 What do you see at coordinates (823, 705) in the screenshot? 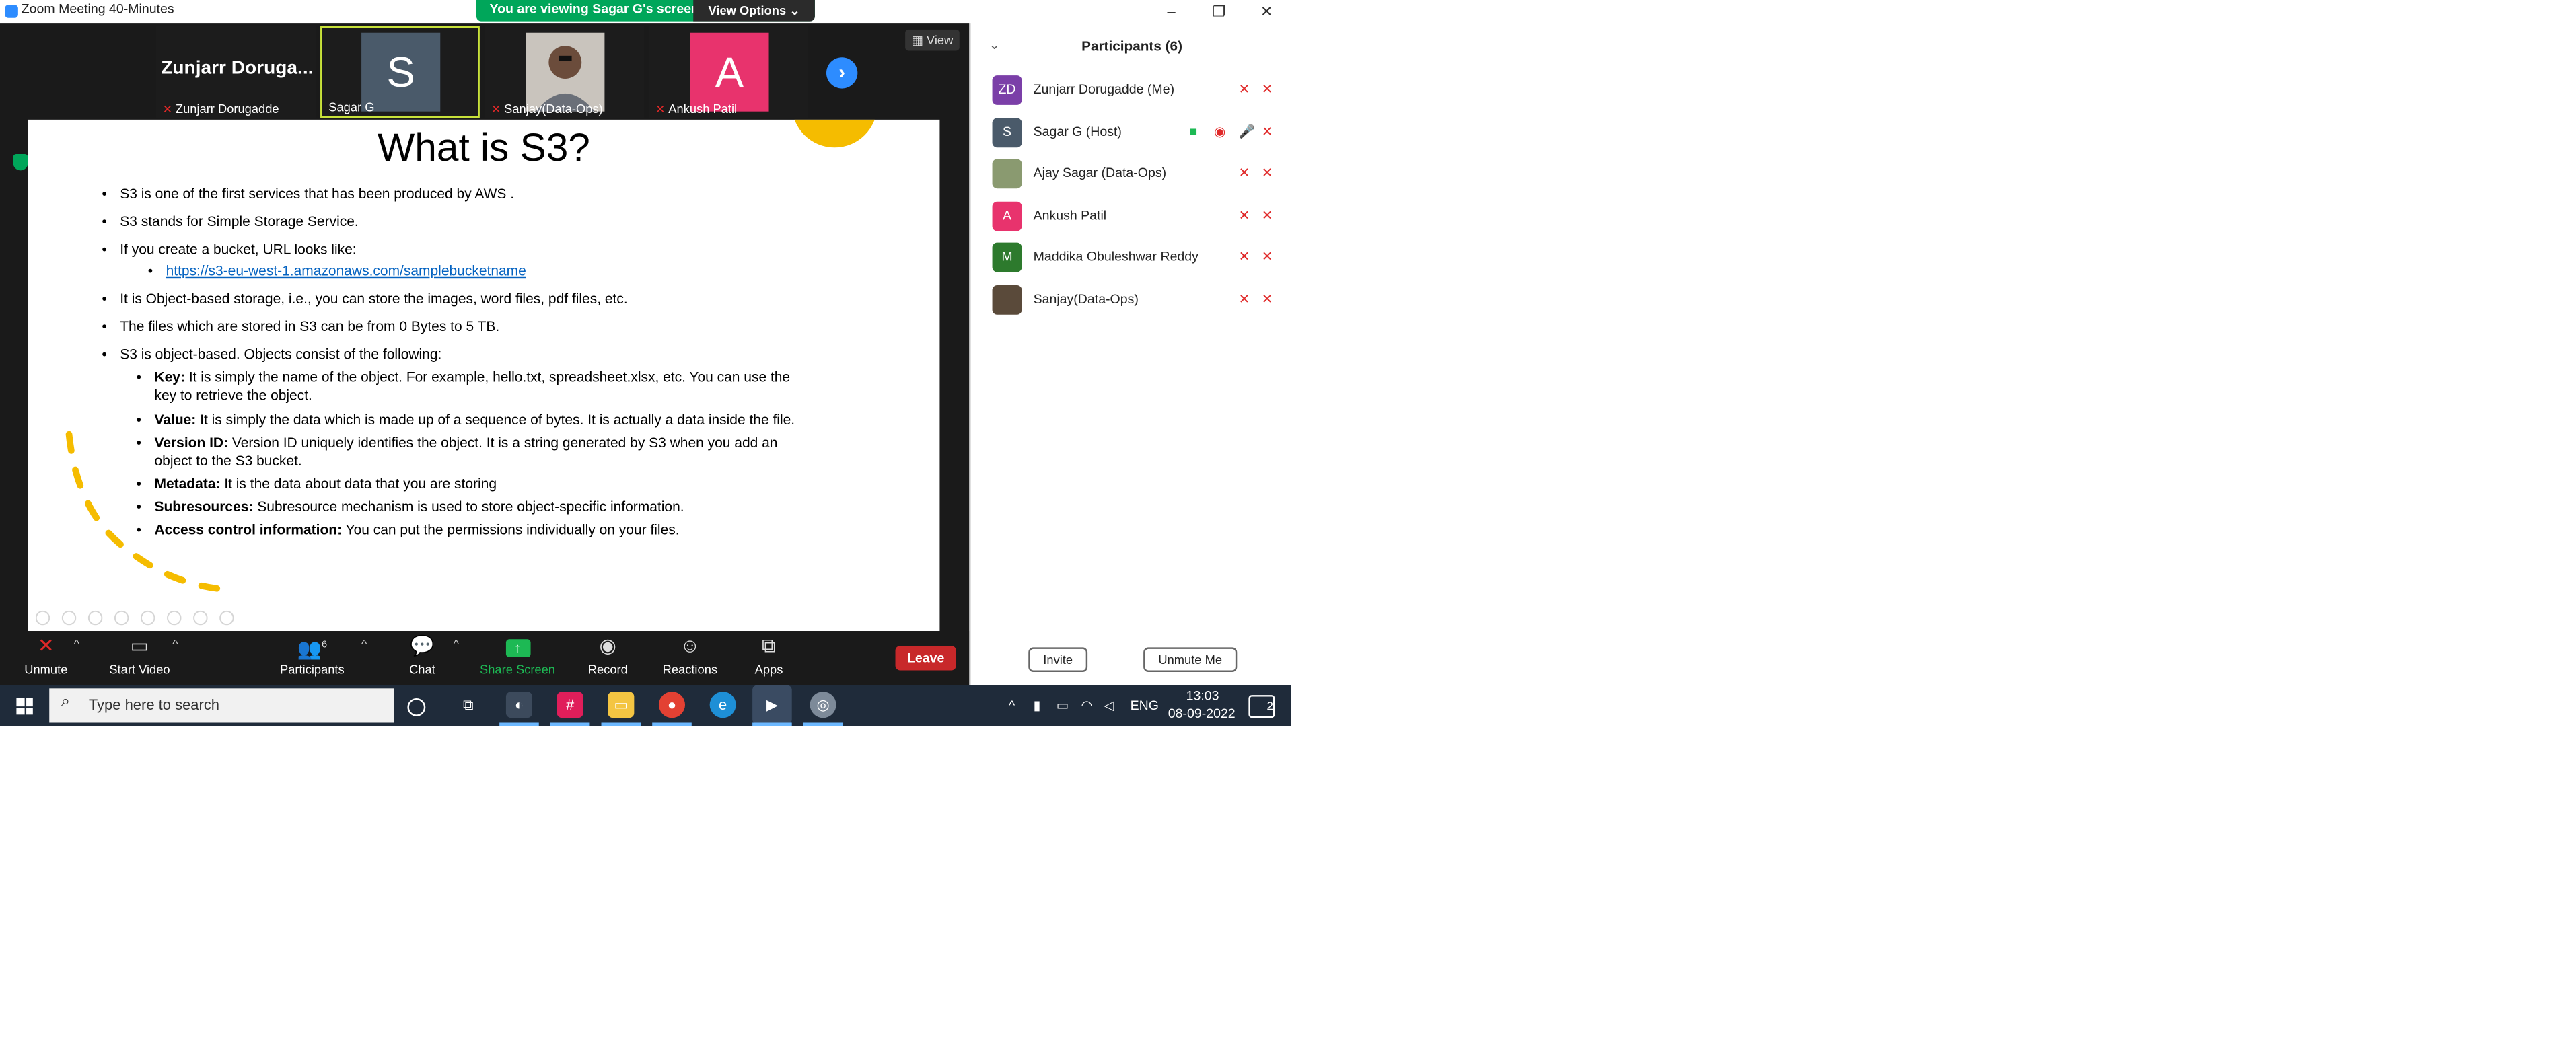
I see `app-icon-2: ◎` at bounding box center [823, 705].